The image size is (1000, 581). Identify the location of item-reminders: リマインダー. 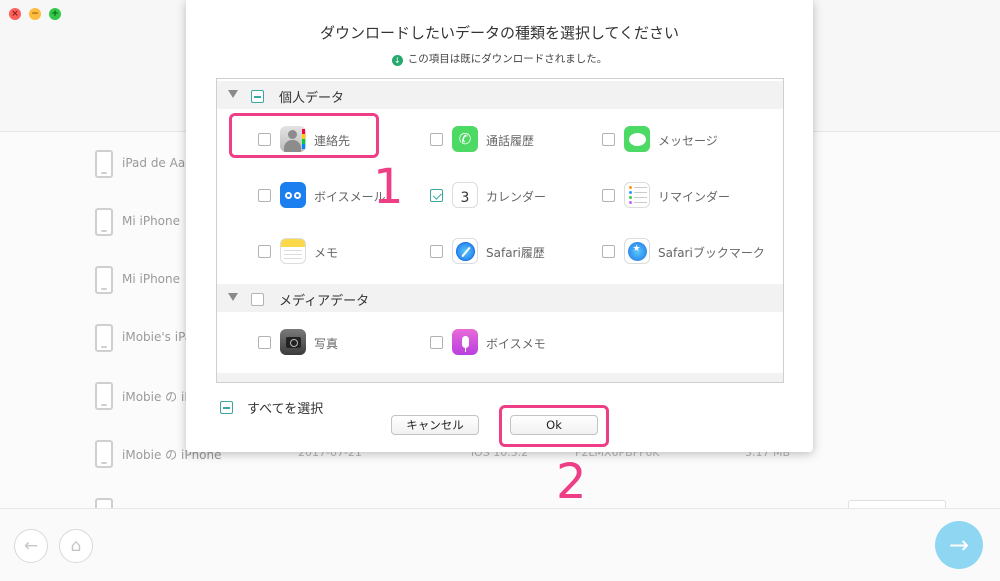
(687, 196).